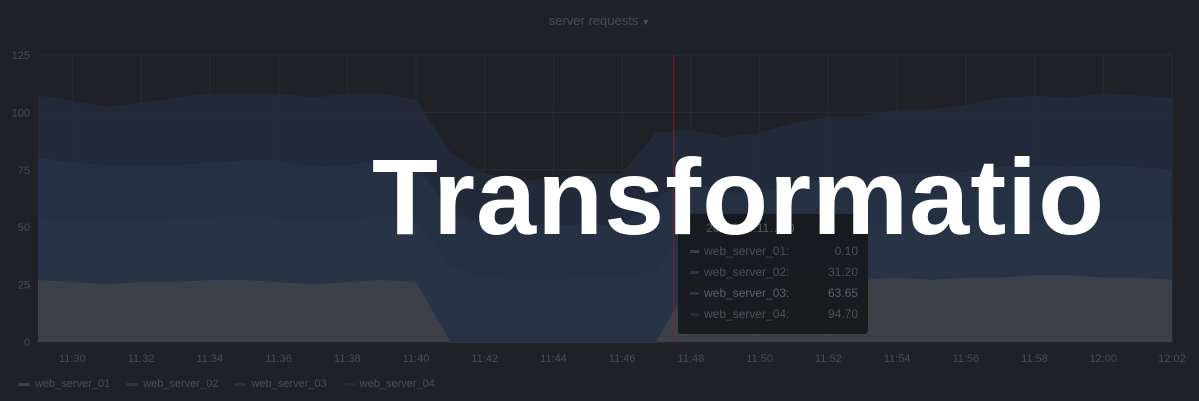 This screenshot has width=1199, height=401. Describe the element at coordinates (484, 359) in the screenshot. I see `x-tick-label: 11:42` at that location.